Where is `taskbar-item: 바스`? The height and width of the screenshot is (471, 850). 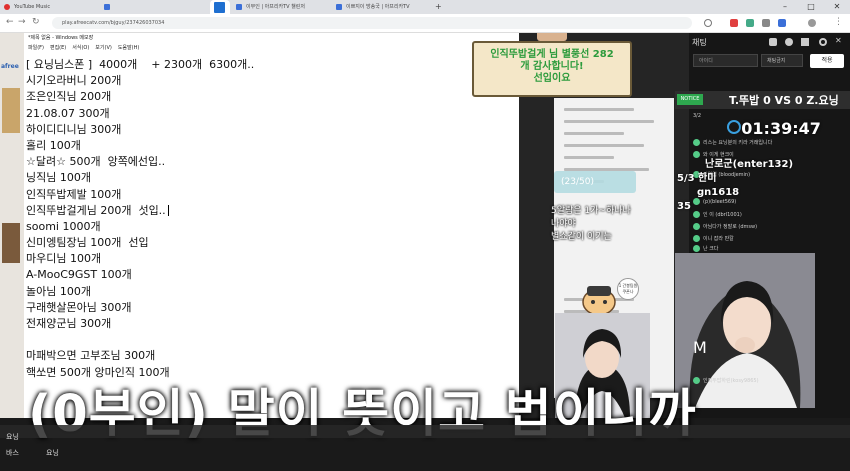
taskbar-item: 바스 is located at coordinates (12, 453).